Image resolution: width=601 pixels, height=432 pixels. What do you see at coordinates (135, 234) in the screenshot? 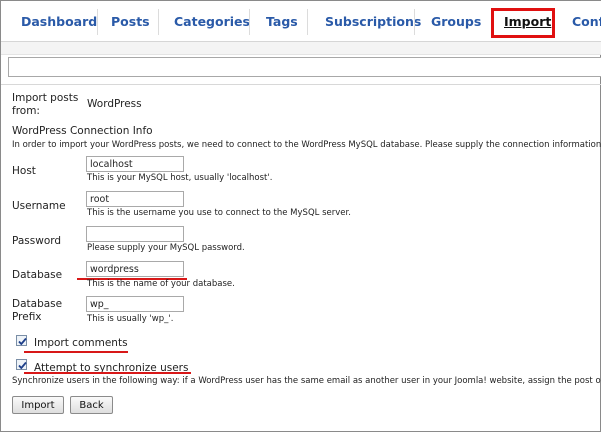
I see `password-input` at bounding box center [135, 234].